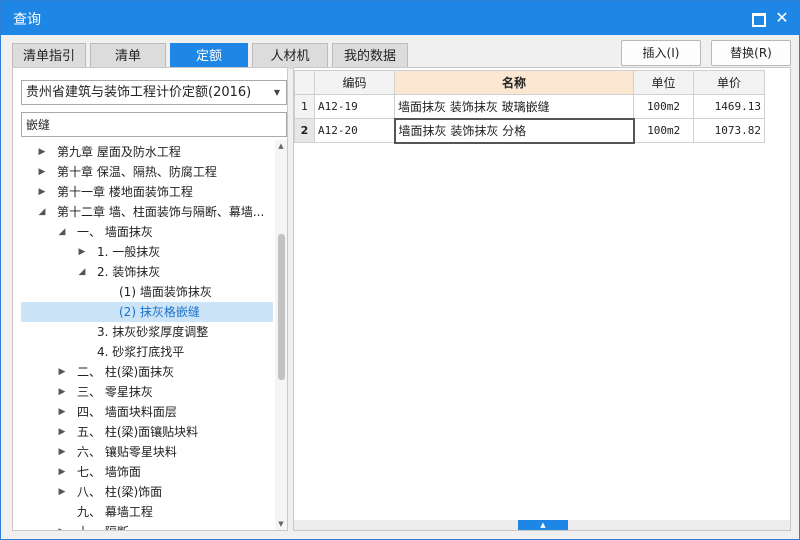  I want to click on tree-item-label: 九、 幕墙工程, so click(115, 512).